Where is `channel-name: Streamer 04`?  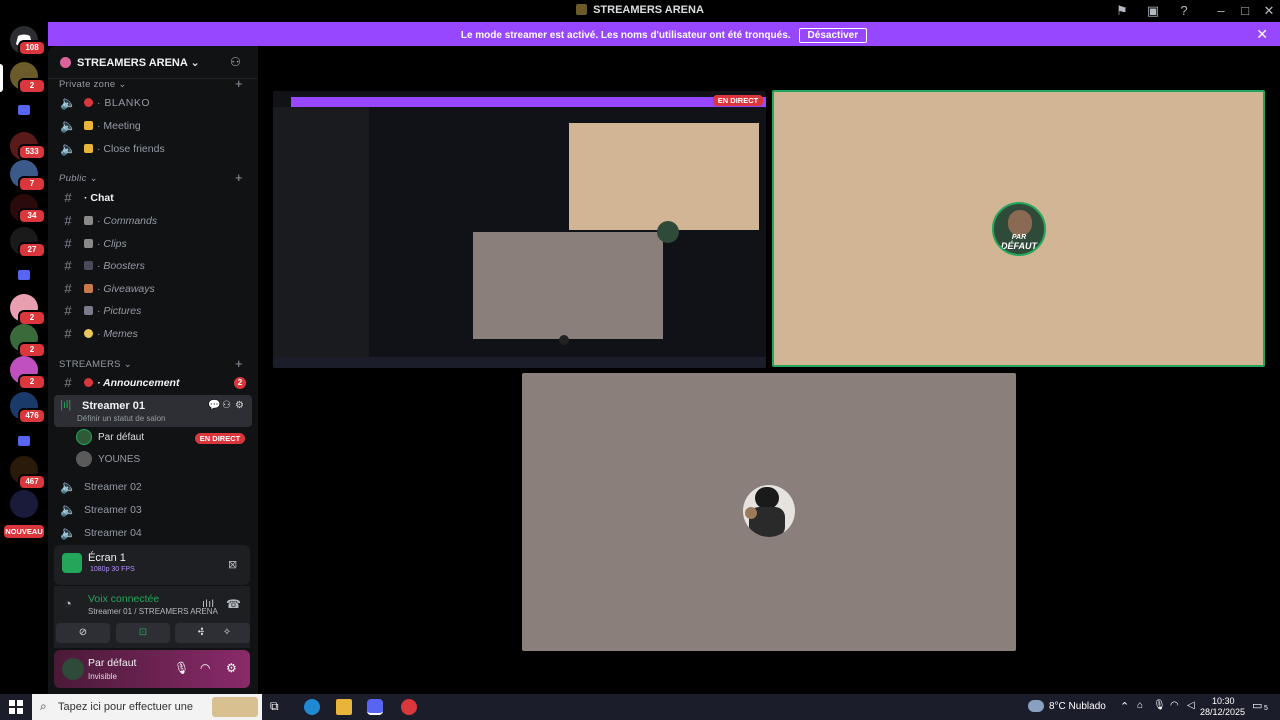 channel-name: Streamer 04 is located at coordinates (113, 533).